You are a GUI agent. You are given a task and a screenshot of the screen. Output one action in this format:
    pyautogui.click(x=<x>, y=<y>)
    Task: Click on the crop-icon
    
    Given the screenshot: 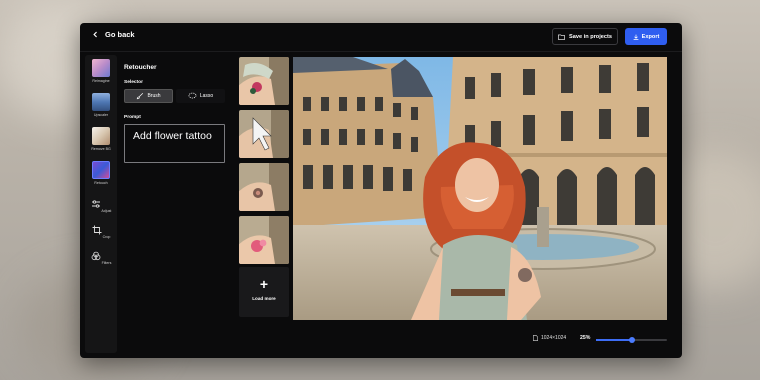 What is the action you would take?
    pyautogui.click(x=97, y=230)
    